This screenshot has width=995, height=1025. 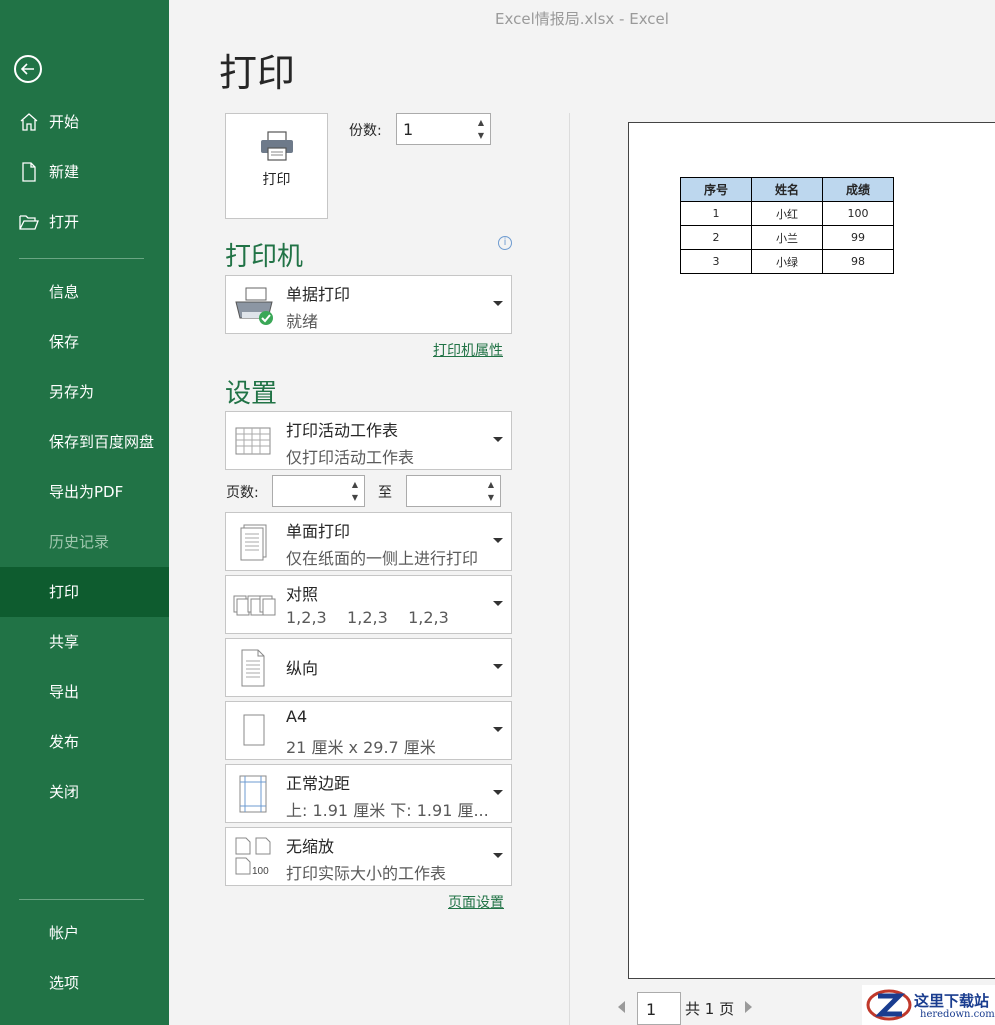 What do you see at coordinates (710, 1009) in the screenshot?
I see `page-total: 共 1 页` at bounding box center [710, 1009].